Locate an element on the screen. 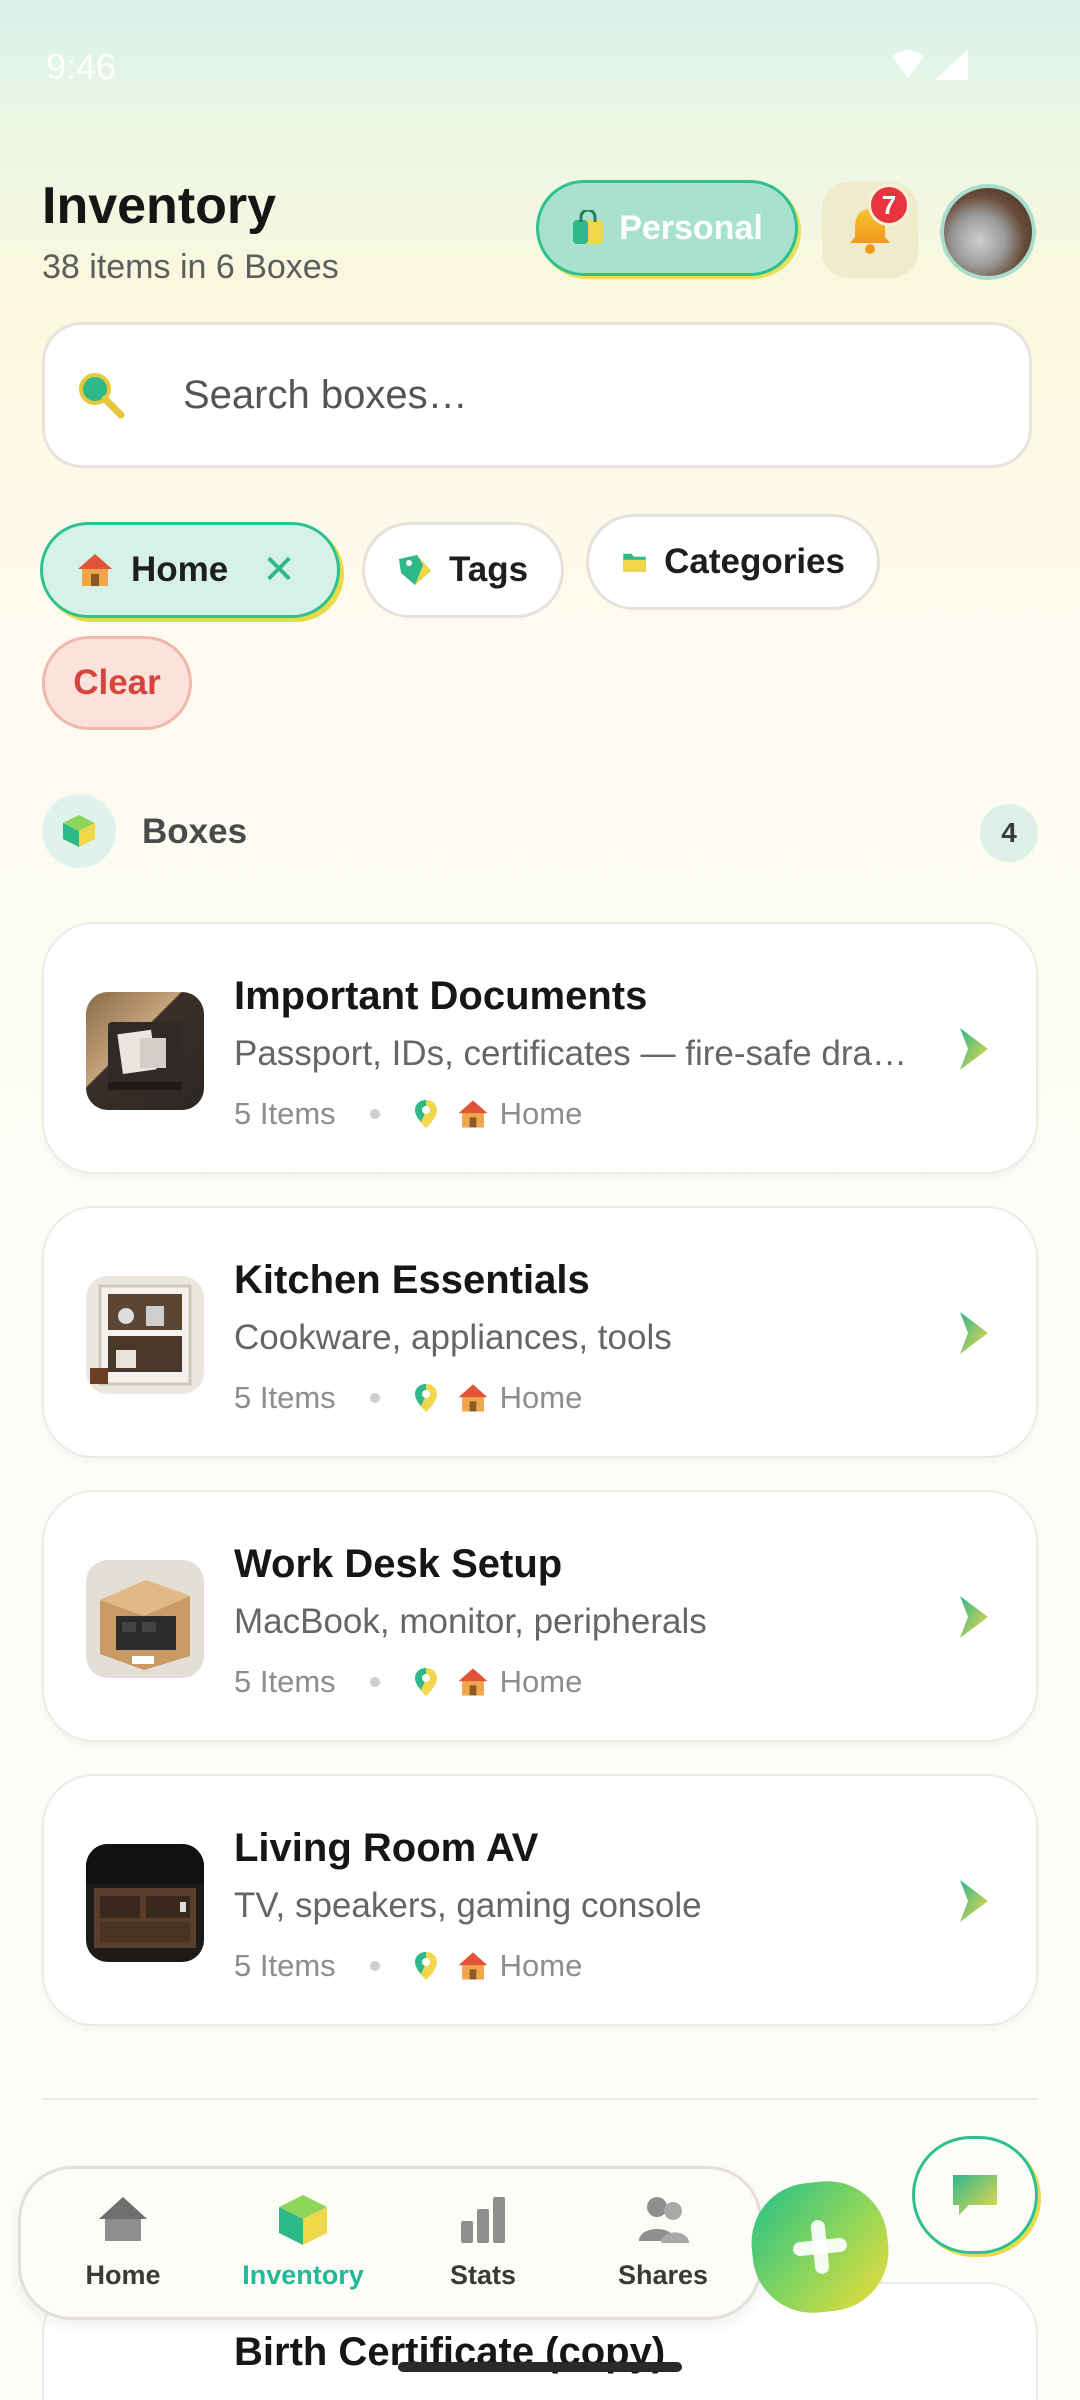 This screenshot has height=2400, width=1080. page-subtitle: 38 items in 6 Boxes is located at coordinates (190, 267).